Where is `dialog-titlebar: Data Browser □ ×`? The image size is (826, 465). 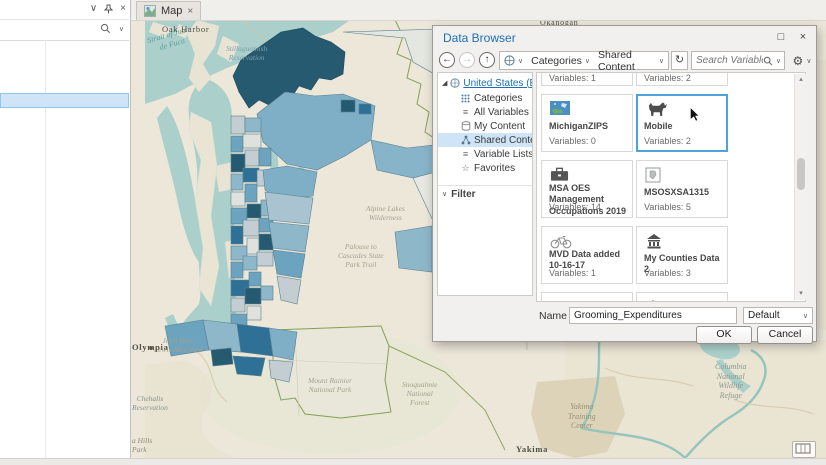 dialog-titlebar: Data Browser □ × is located at coordinates (624, 37).